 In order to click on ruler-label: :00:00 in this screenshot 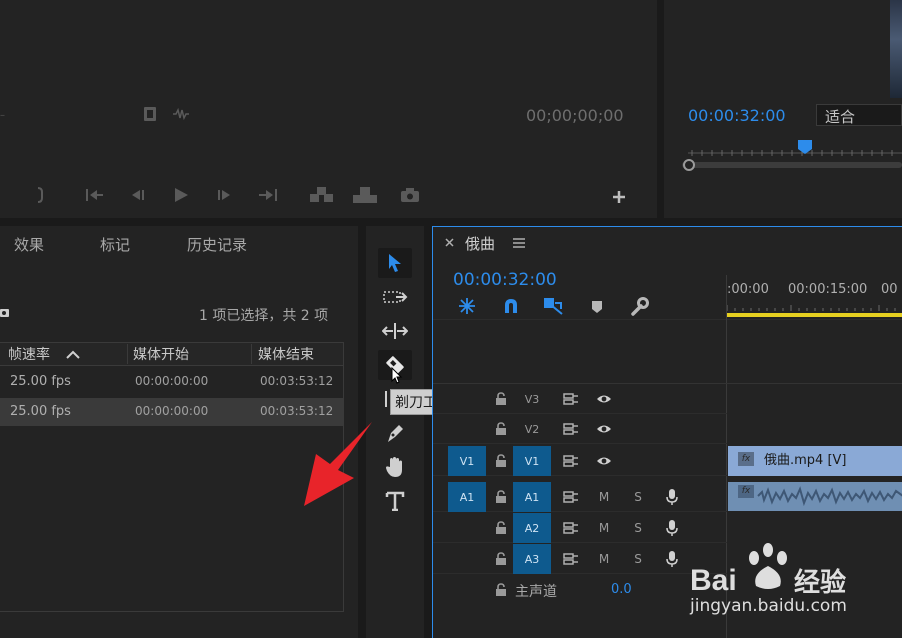, I will do `click(748, 289)`.